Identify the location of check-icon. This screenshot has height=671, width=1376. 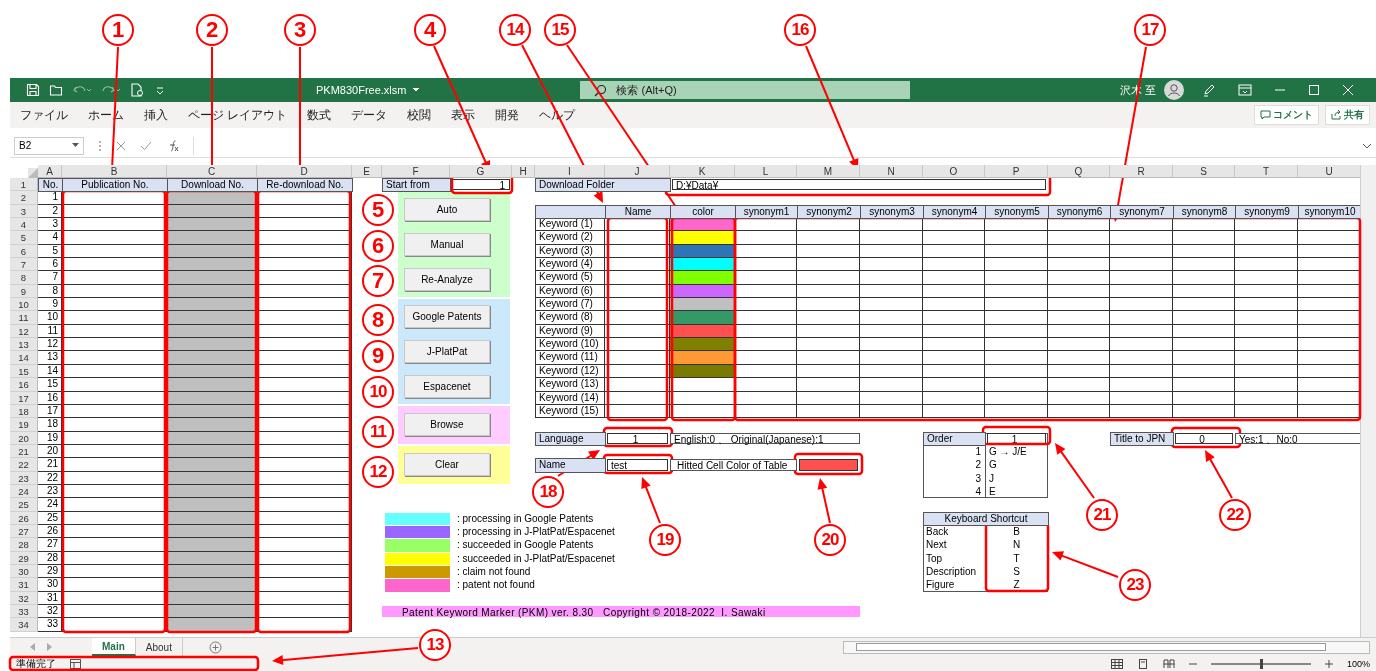
(146, 145).